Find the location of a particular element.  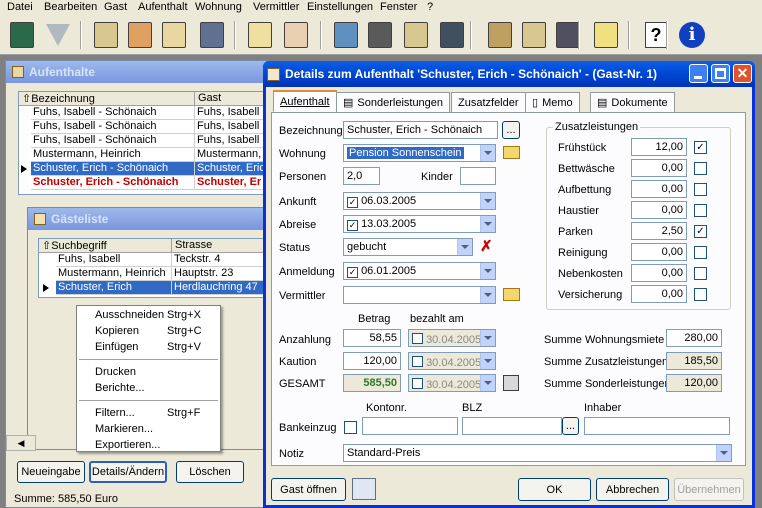

zusatz-checkbox-4: ✓ is located at coordinates (700, 231).